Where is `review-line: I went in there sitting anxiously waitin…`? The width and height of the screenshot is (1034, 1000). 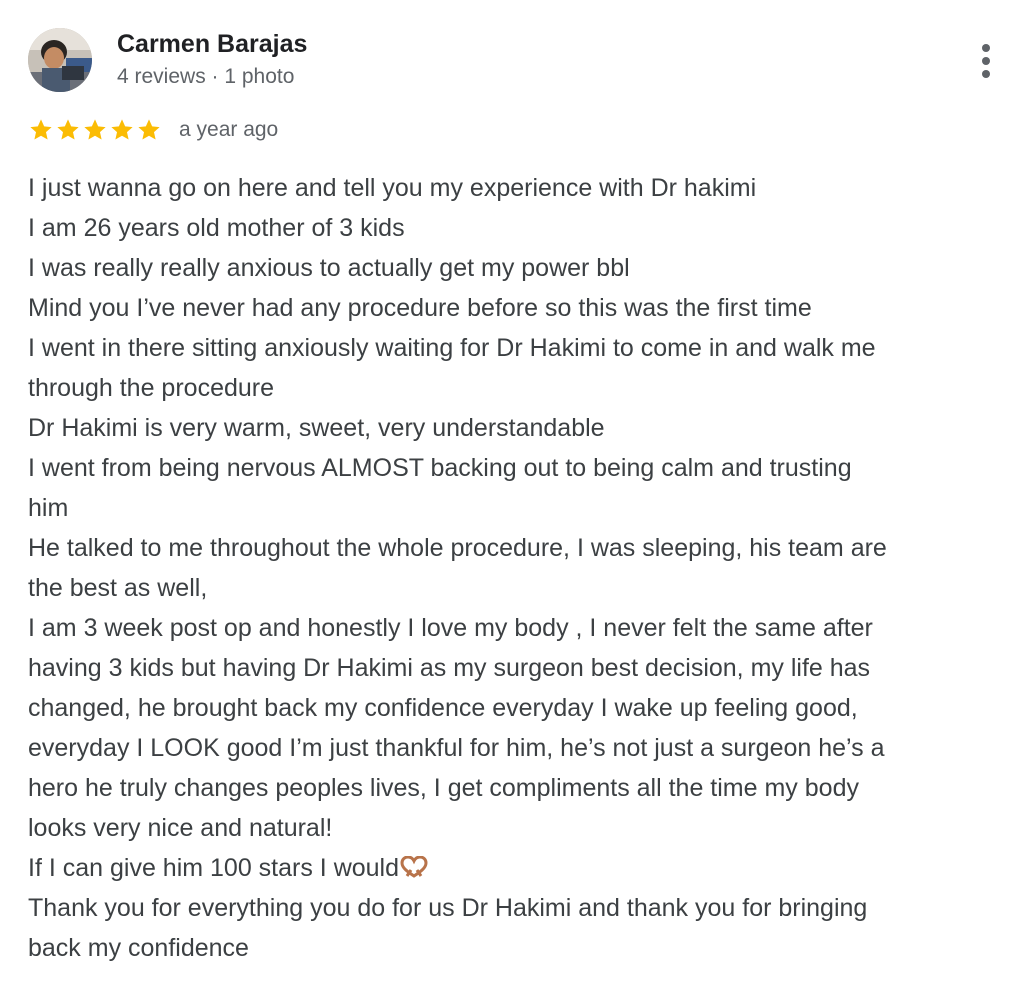 review-line: I went in there sitting anxiously waitin… is located at coordinates (452, 348).